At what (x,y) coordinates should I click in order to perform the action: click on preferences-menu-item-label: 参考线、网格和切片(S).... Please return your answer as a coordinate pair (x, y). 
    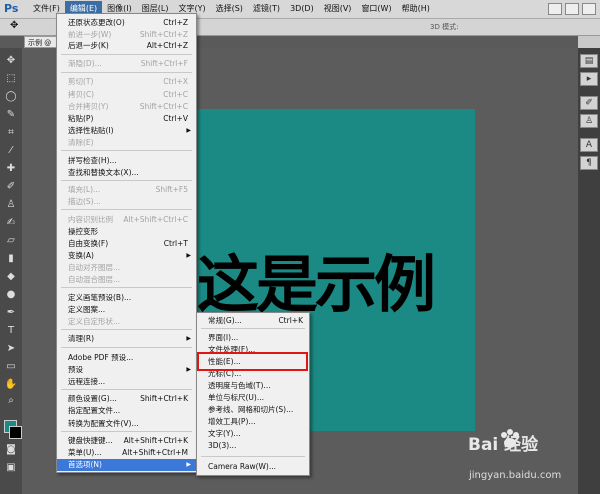
    Looking at the image, I should click on (251, 409).